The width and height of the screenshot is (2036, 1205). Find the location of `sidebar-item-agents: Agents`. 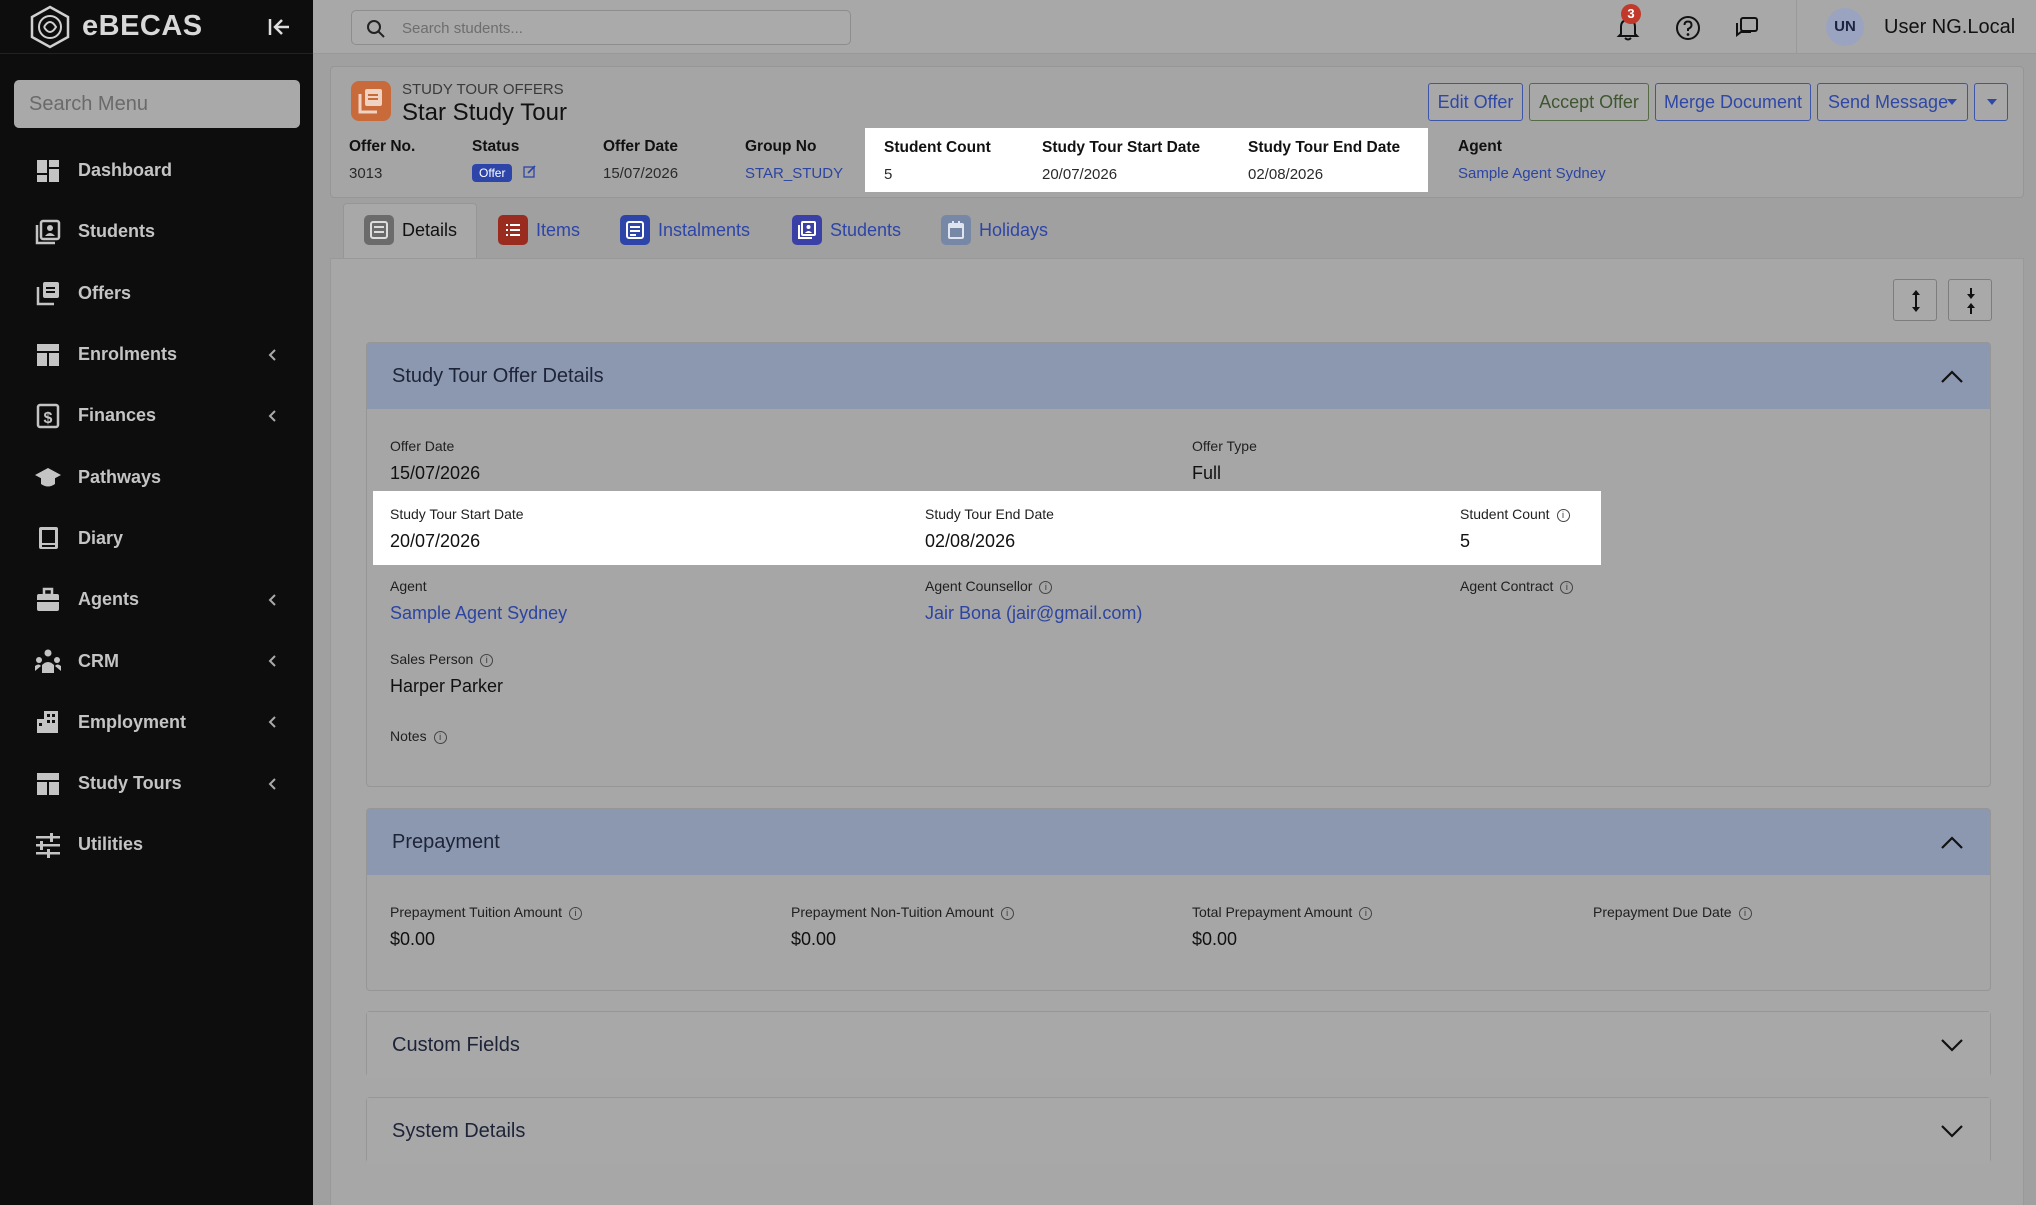

sidebar-item-agents: Agents is located at coordinates (156, 599).